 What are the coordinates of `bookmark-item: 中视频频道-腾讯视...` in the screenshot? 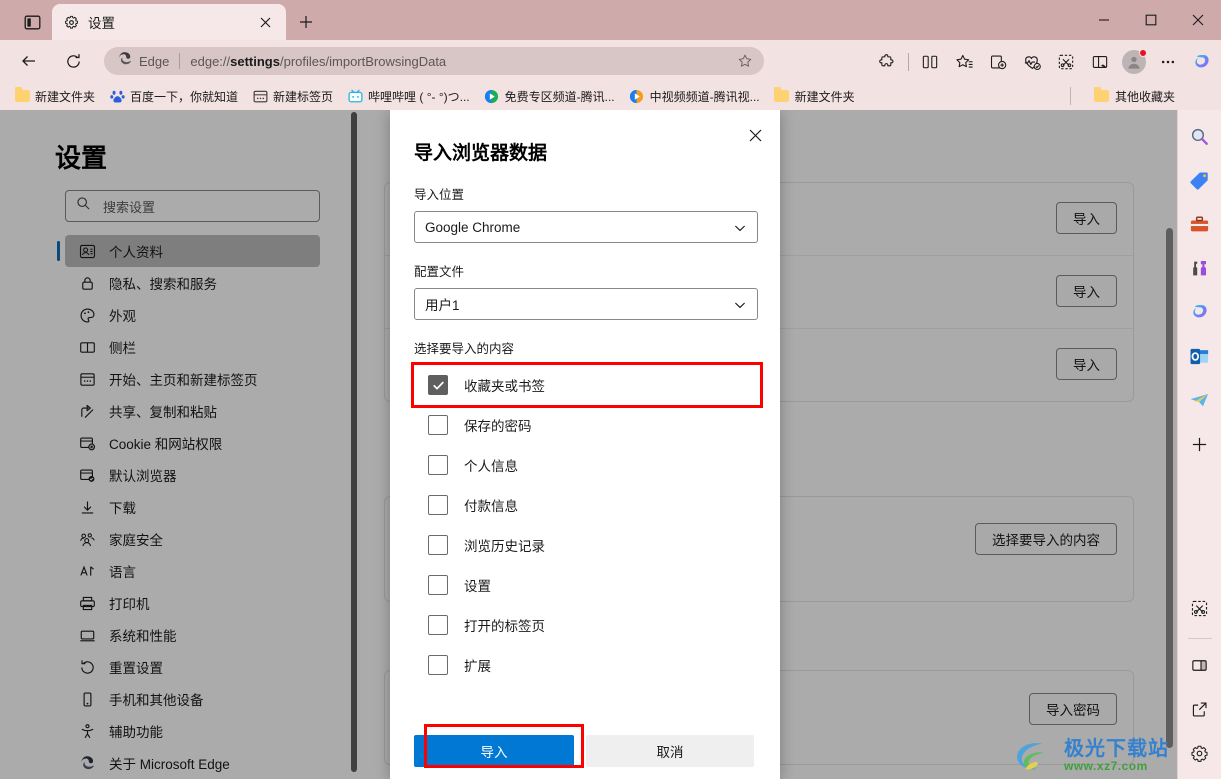 It's located at (694, 96).